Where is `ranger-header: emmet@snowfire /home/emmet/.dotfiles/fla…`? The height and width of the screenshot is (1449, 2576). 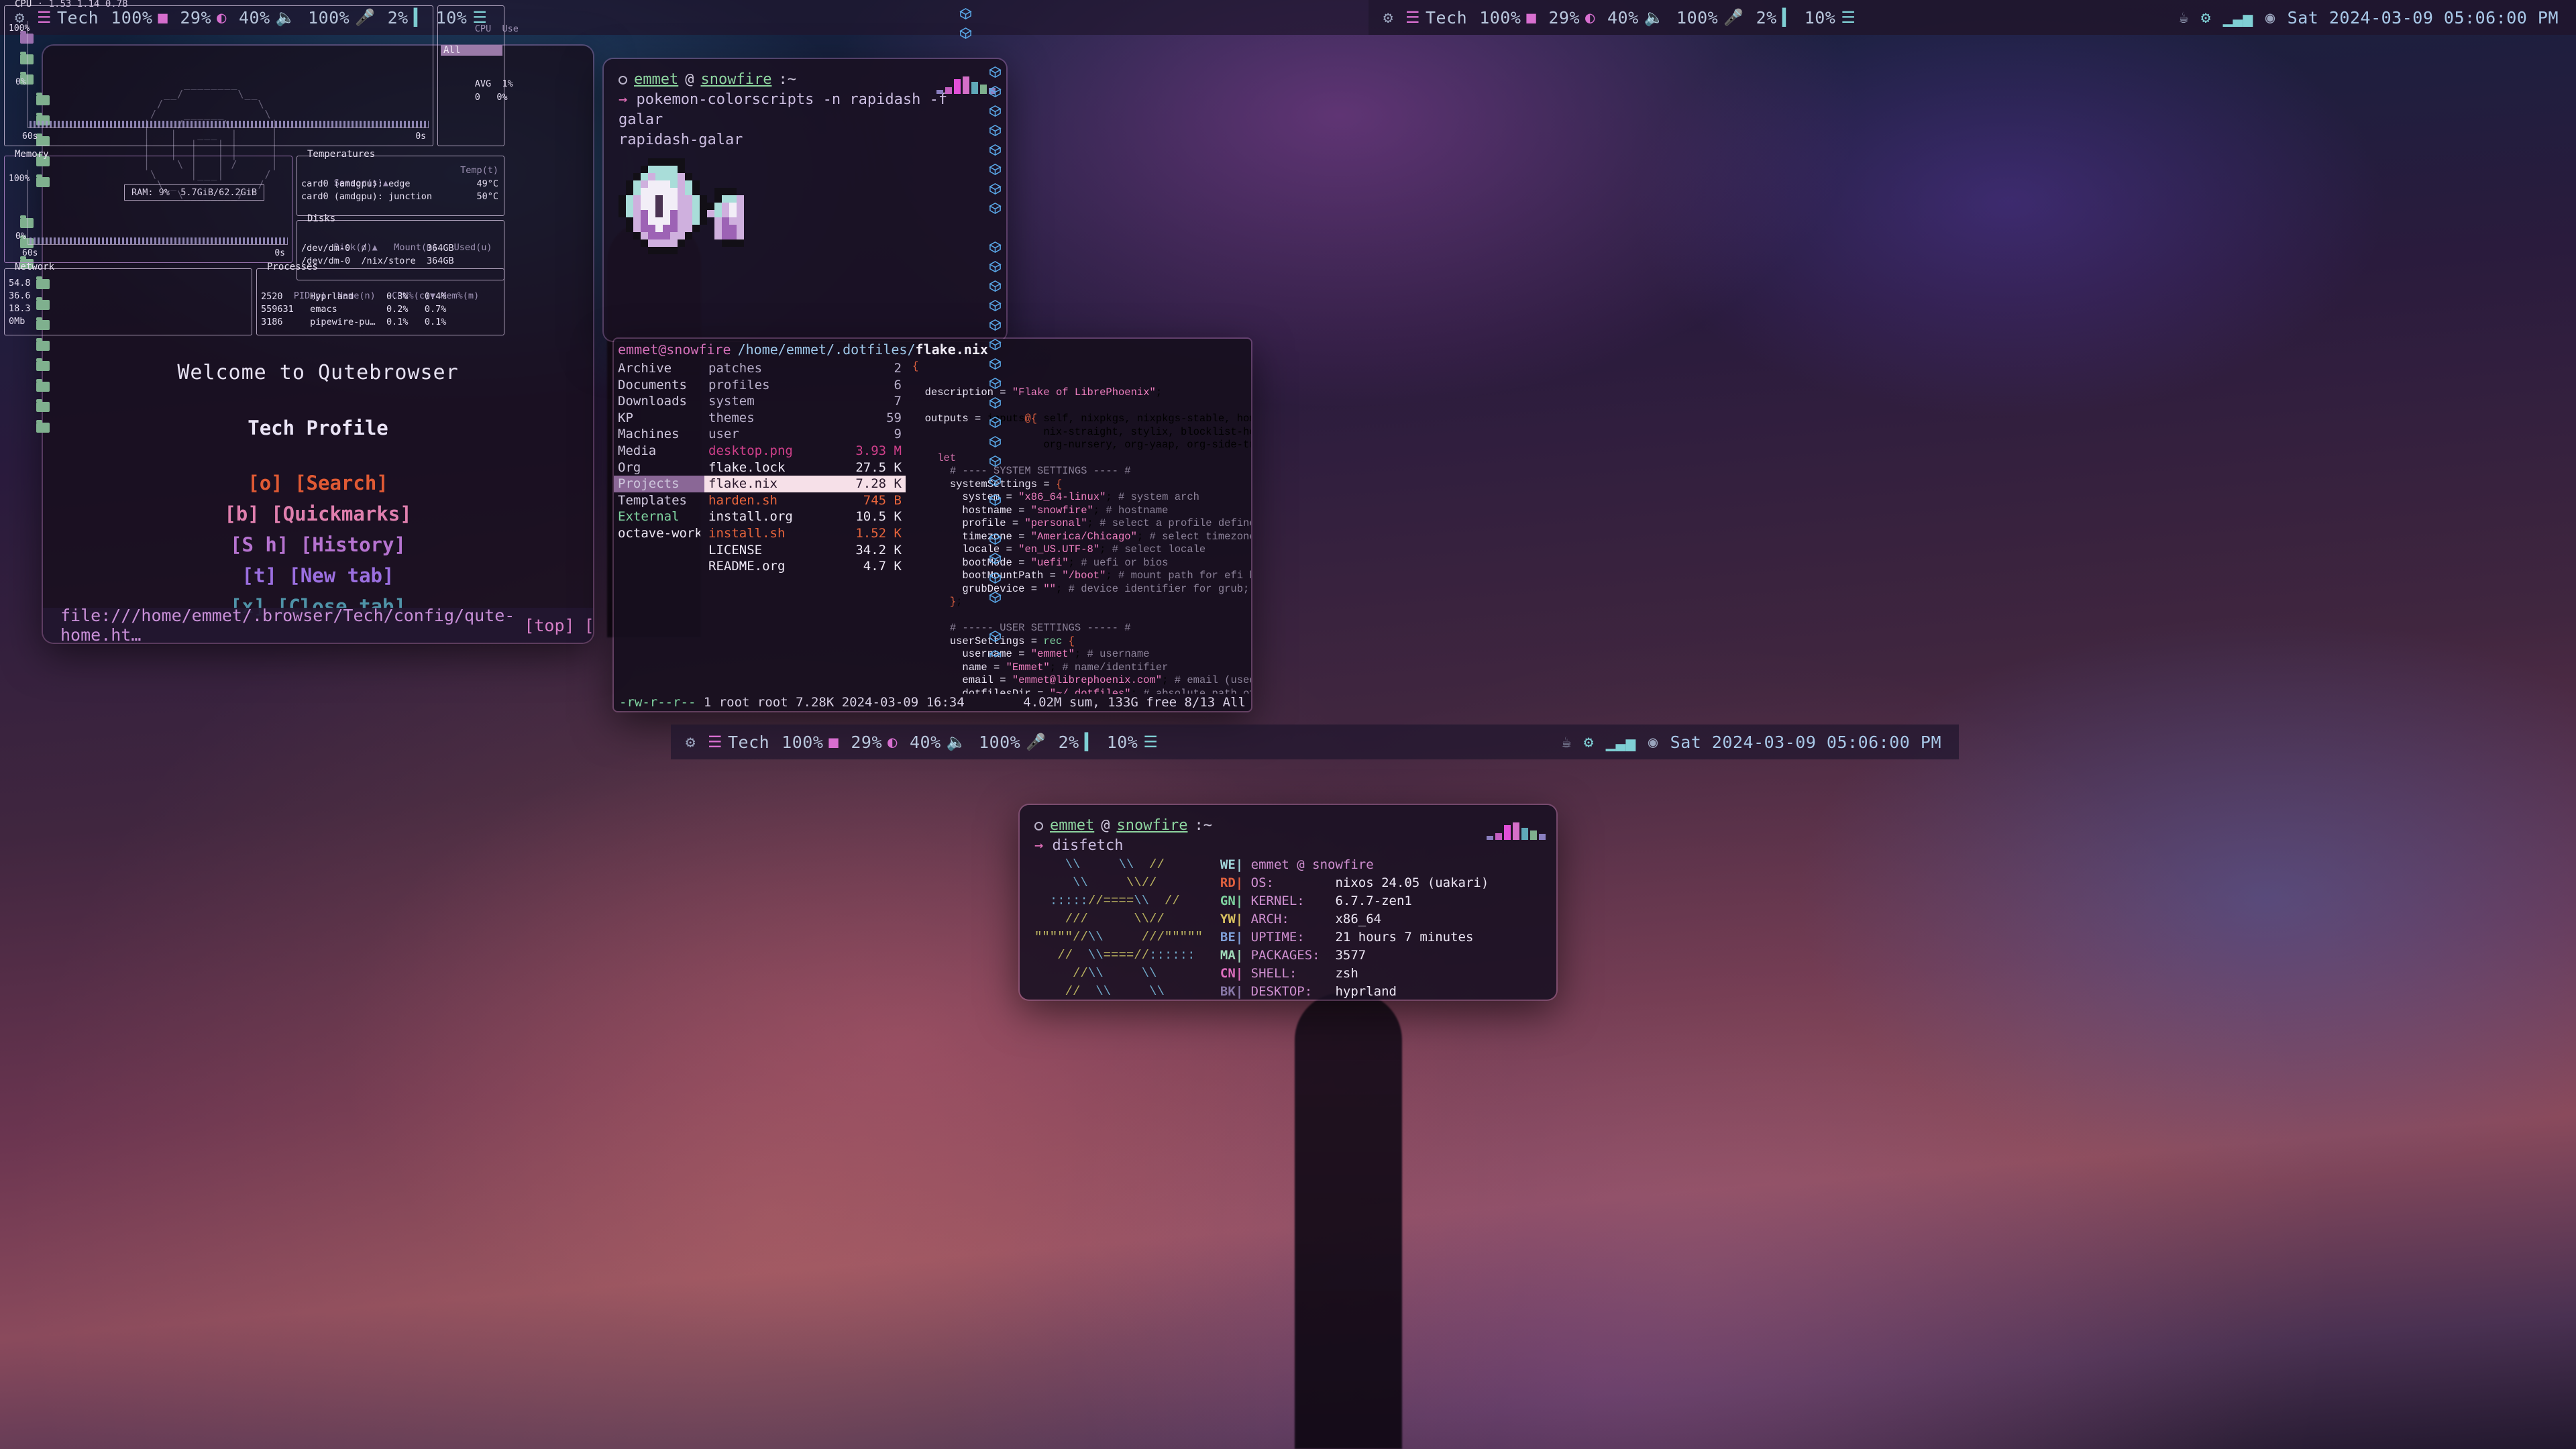 ranger-header: emmet@snowfire /home/emmet/.dotfiles/fla… is located at coordinates (932, 349).